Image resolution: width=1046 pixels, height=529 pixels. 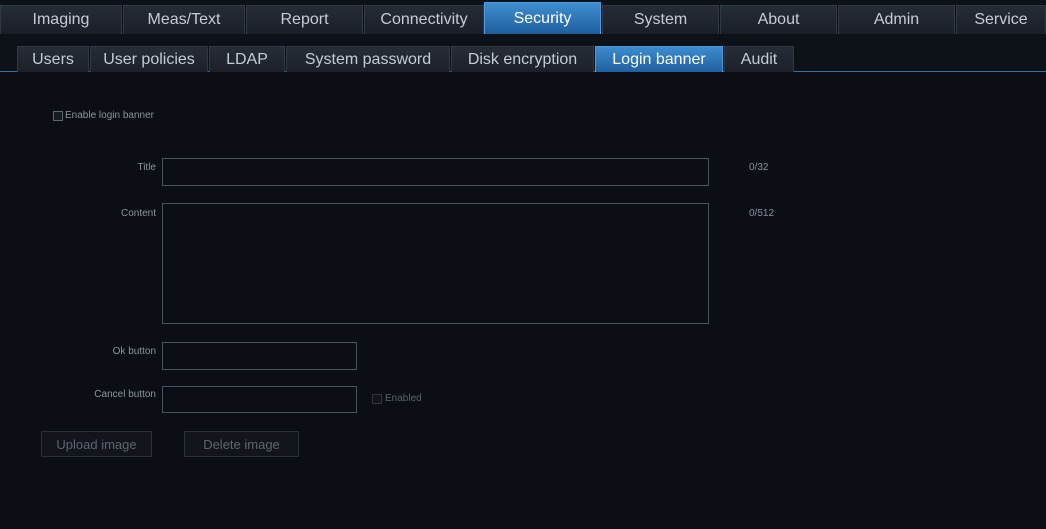 I want to click on enable-login-banner-checkbox, so click(x=58, y=116).